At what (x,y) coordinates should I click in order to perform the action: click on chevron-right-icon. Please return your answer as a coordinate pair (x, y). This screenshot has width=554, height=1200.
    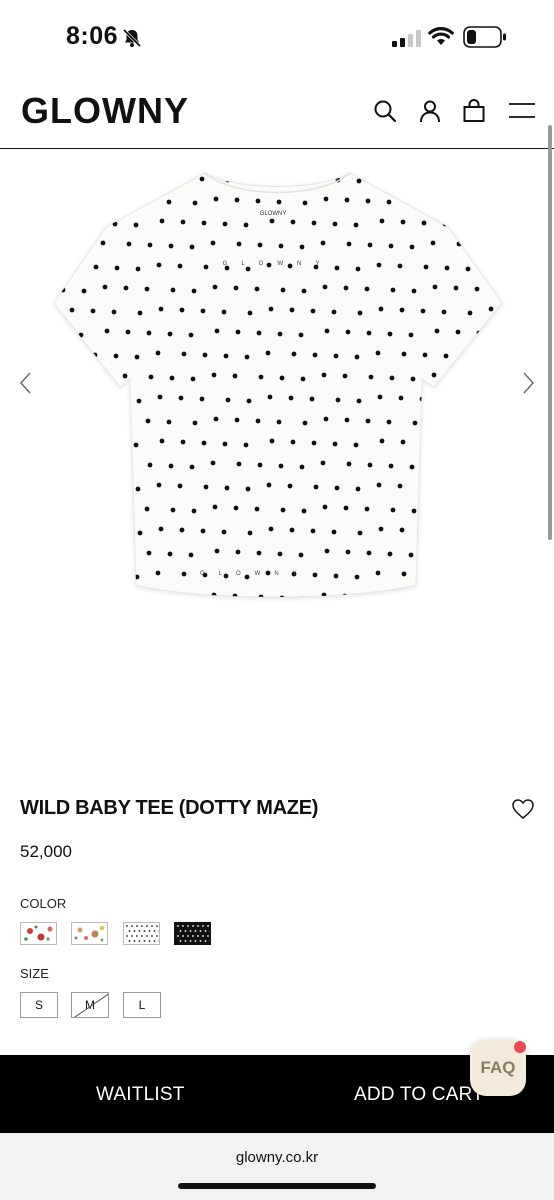
    Looking at the image, I should click on (528, 383).